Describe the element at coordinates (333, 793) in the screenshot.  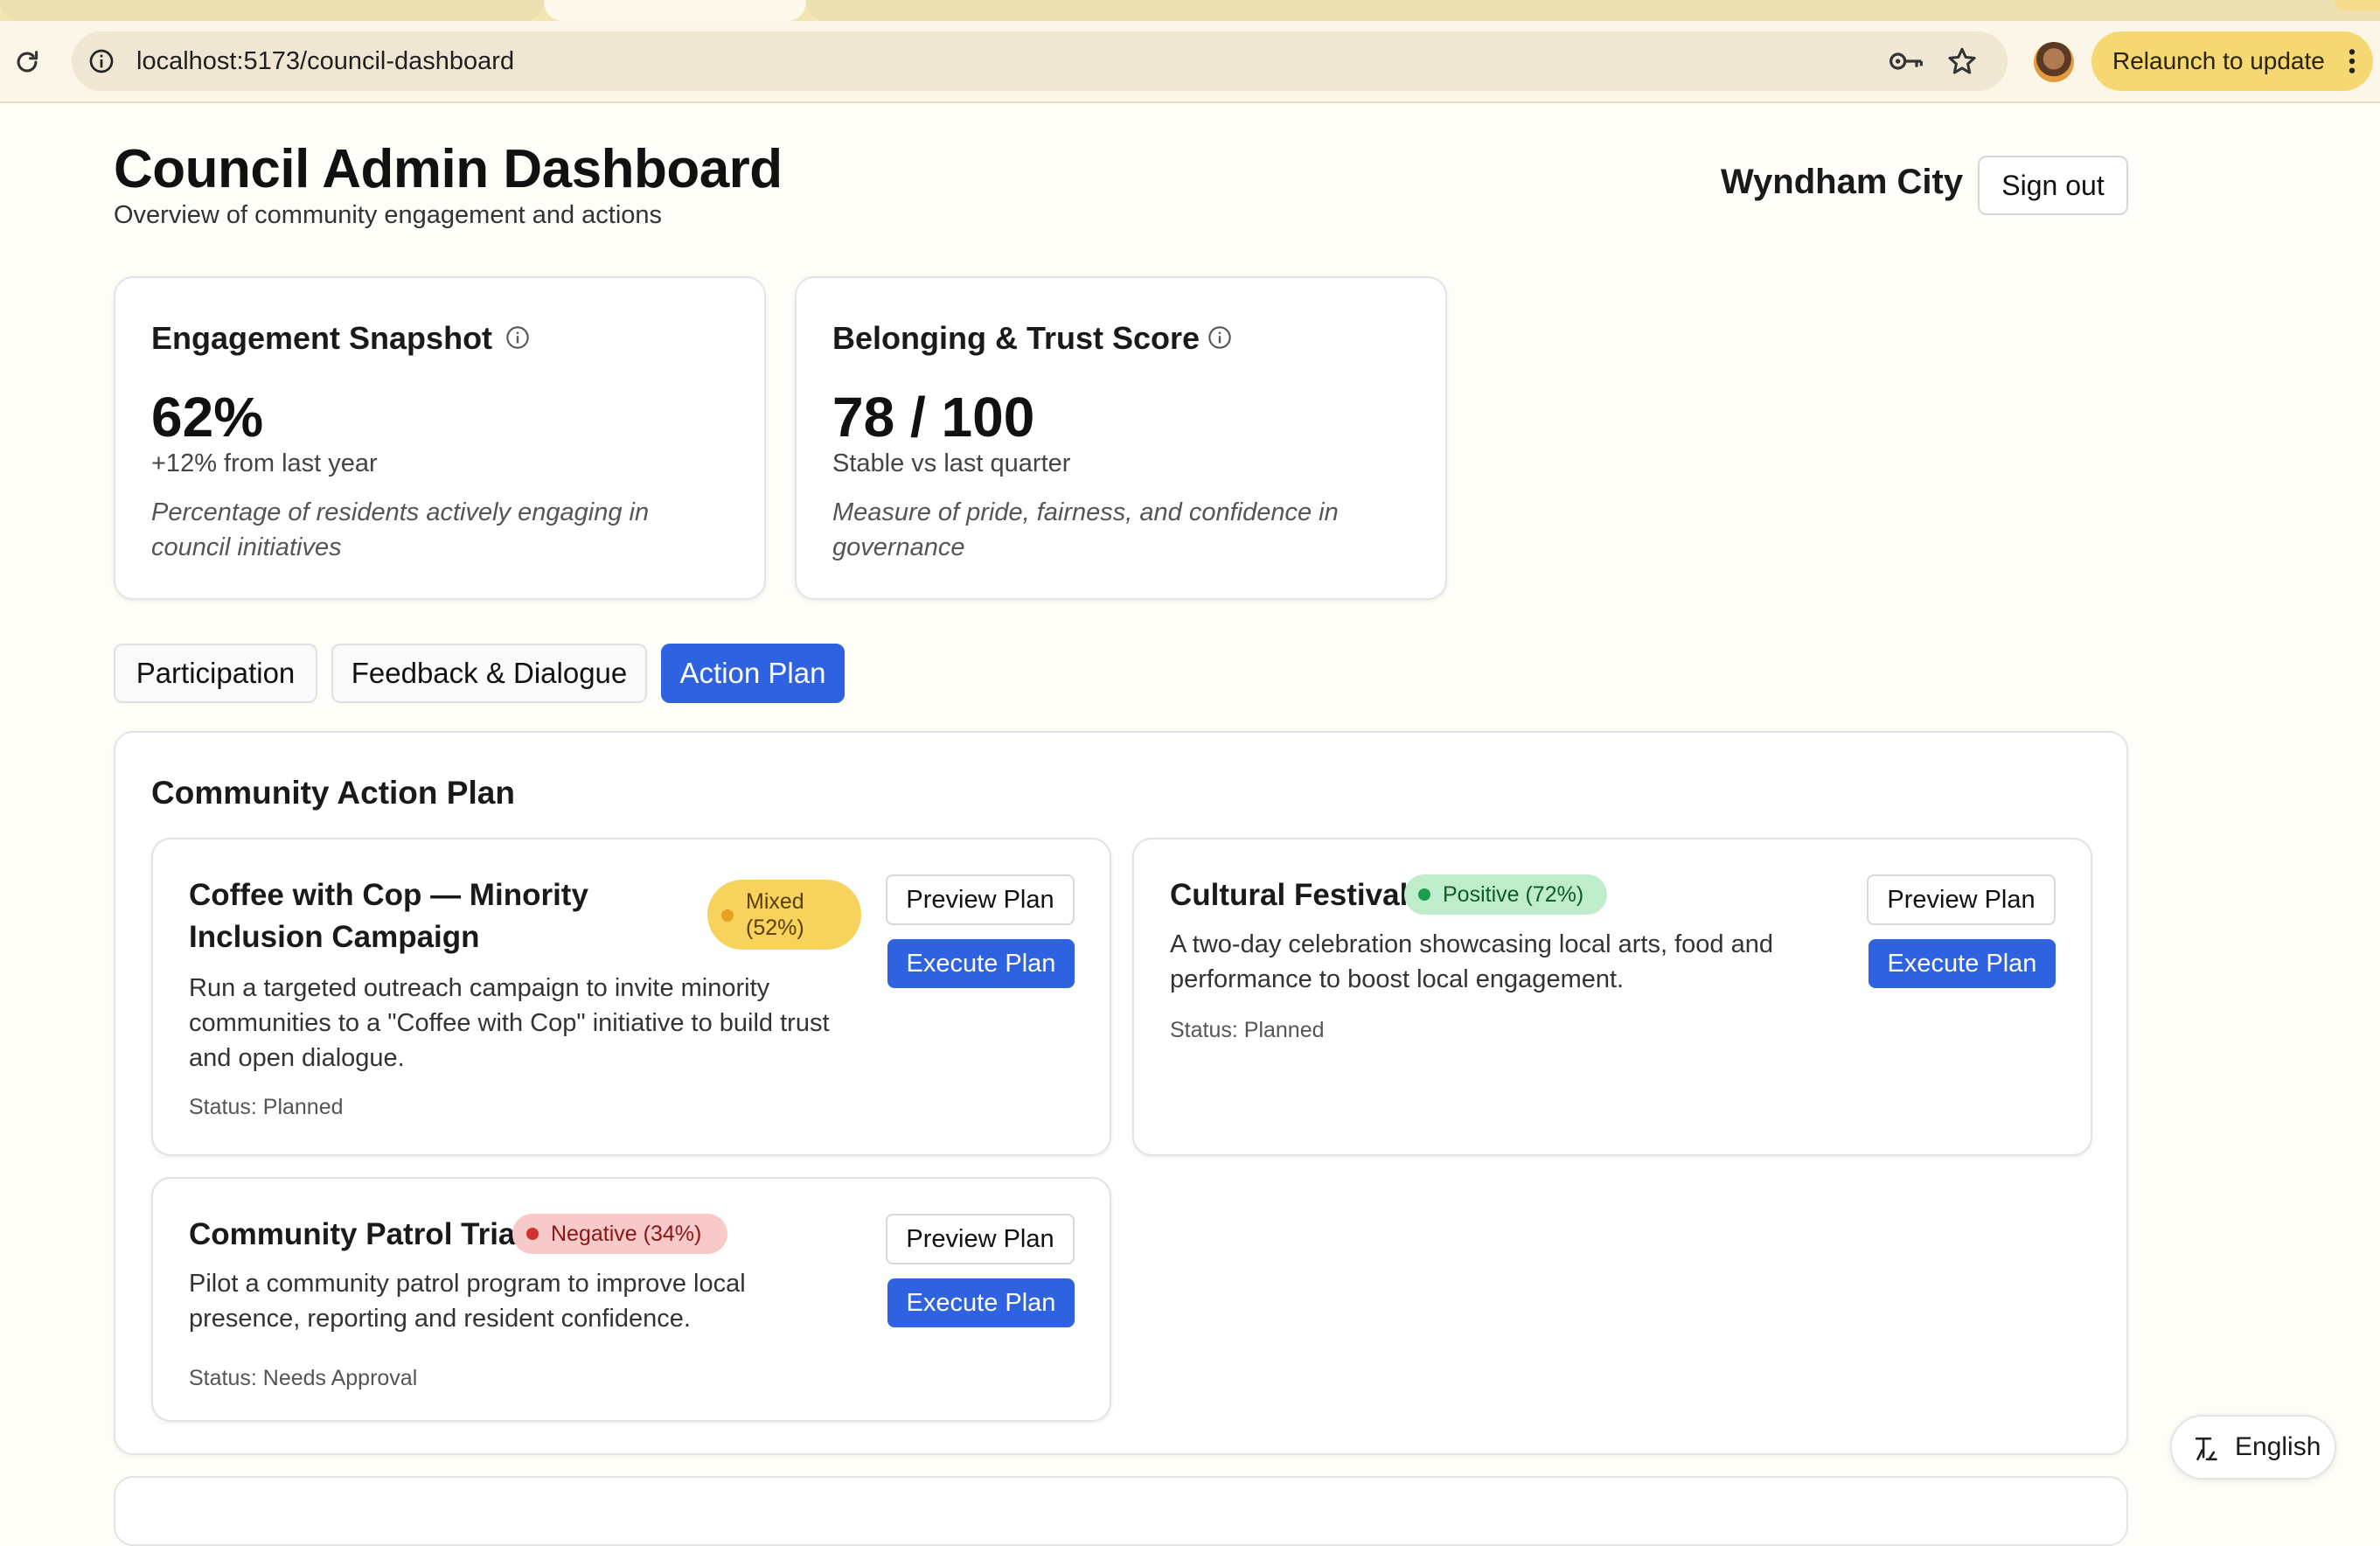
I see `section-title: Community Action Plan` at that location.